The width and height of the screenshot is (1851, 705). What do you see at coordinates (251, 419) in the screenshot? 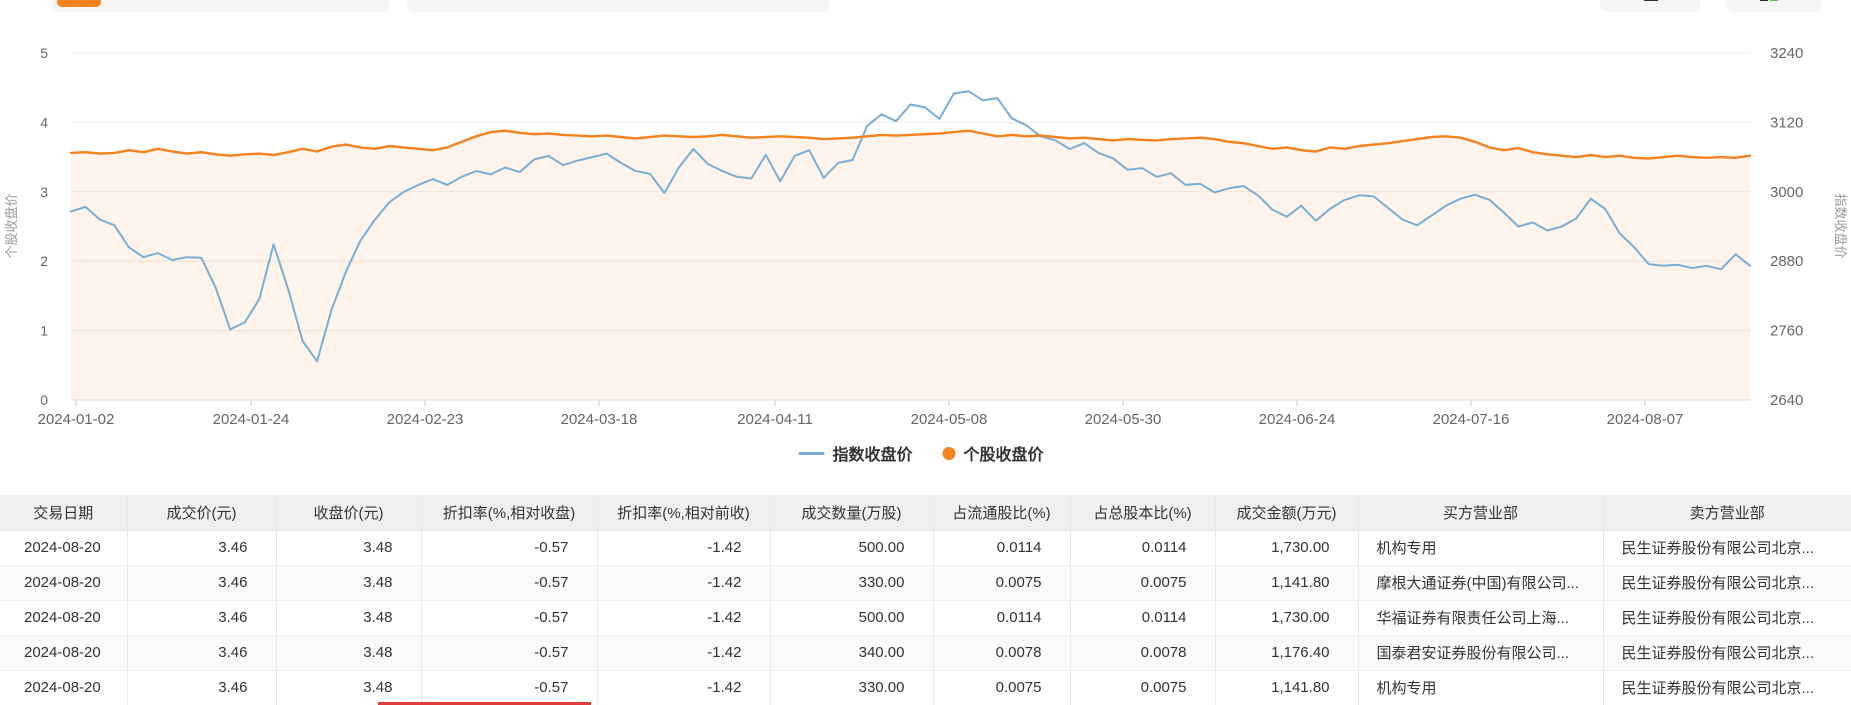
I see `x-axis-label: 2024-01-24` at bounding box center [251, 419].